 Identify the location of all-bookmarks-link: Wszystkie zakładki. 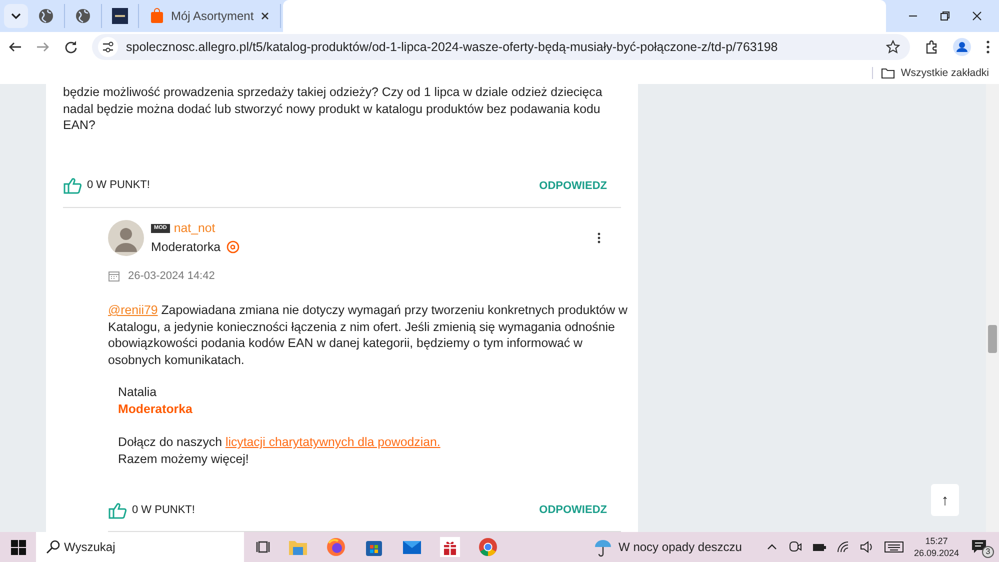
(944, 73).